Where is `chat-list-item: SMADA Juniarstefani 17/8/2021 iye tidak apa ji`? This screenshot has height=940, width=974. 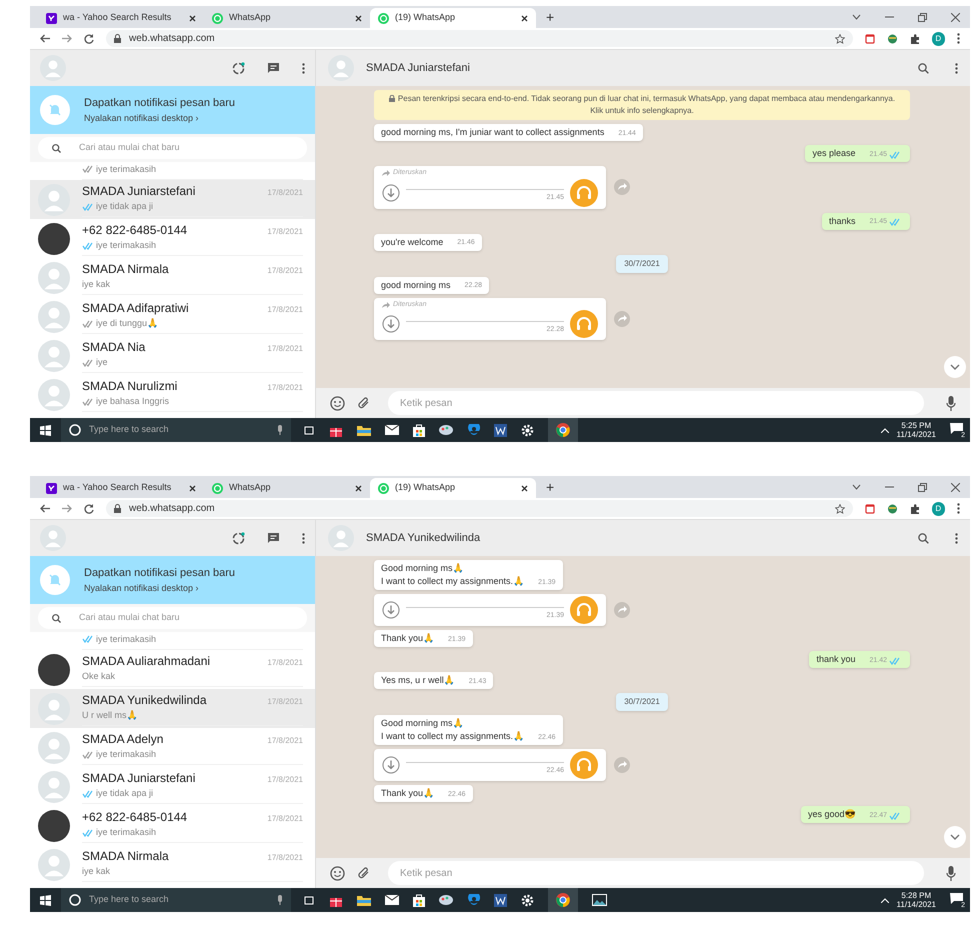 chat-list-item: SMADA Juniarstefani 17/8/2021 iye tidak apa ji is located at coordinates (172, 199).